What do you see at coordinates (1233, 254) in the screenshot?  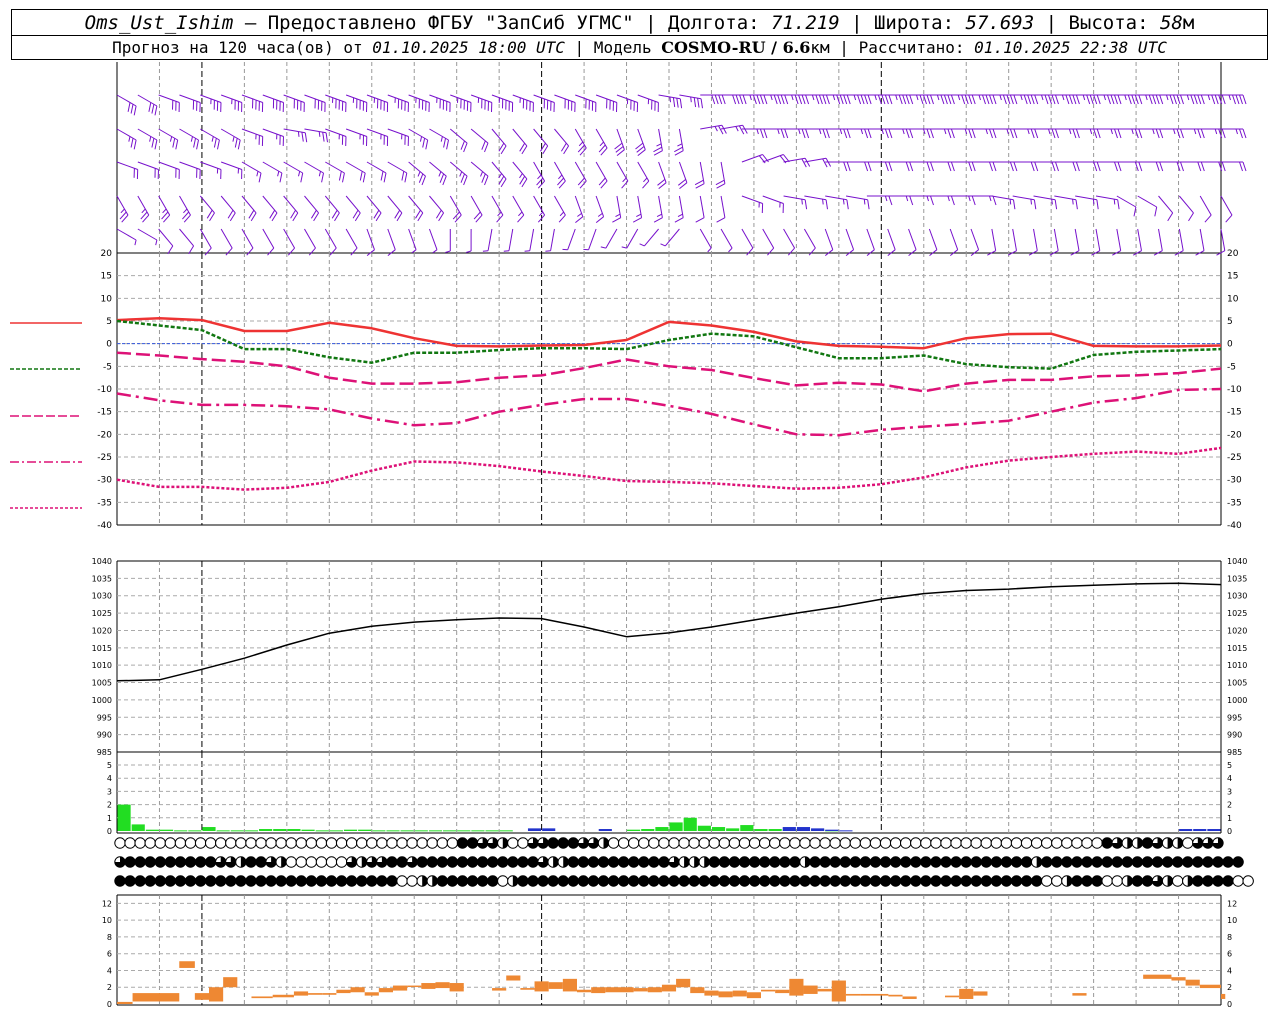 I see `temp-ytick-right: 20` at bounding box center [1233, 254].